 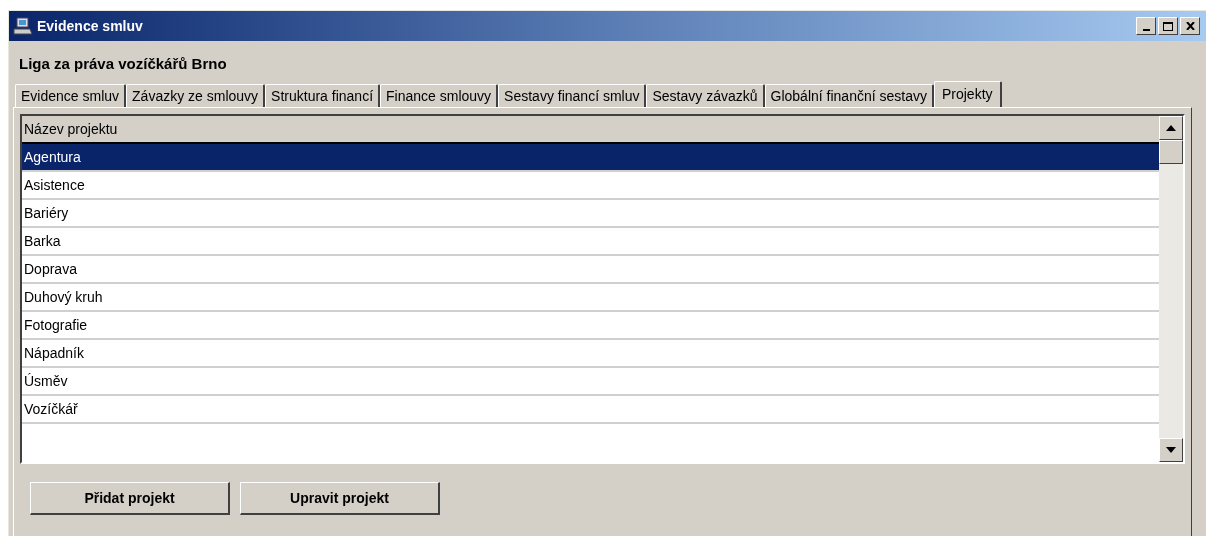 What do you see at coordinates (572, 95) in the screenshot?
I see `tab: Sestavy financí smluv` at bounding box center [572, 95].